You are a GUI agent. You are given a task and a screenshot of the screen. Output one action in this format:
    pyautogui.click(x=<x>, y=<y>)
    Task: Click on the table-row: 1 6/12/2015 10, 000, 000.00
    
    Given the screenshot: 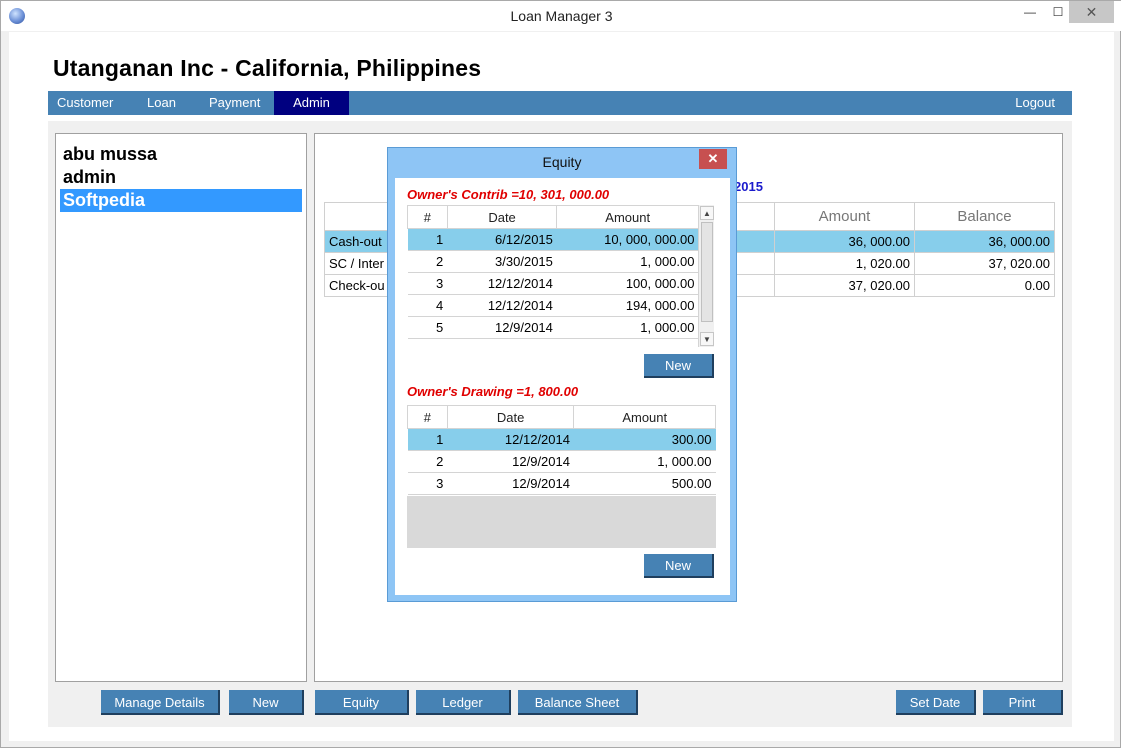 What is the action you would take?
    pyautogui.click(x=553, y=239)
    